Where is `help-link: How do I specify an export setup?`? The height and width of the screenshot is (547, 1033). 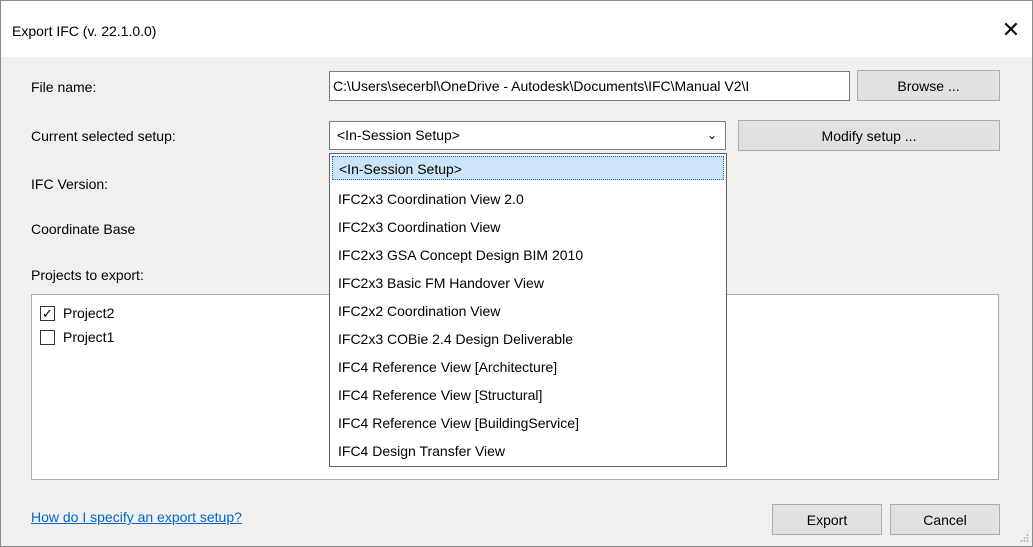 help-link: How do I specify an export setup? is located at coordinates (136, 517).